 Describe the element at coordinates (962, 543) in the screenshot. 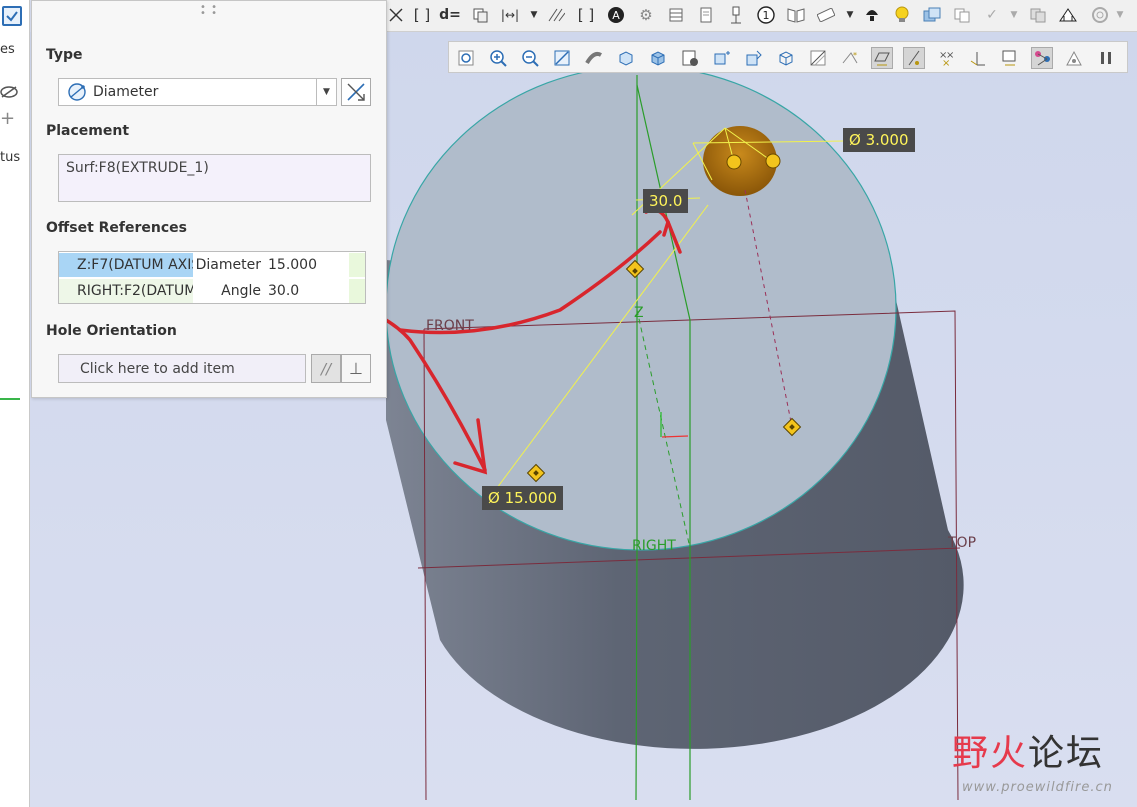

I see `datum-label-top: TOP` at that location.